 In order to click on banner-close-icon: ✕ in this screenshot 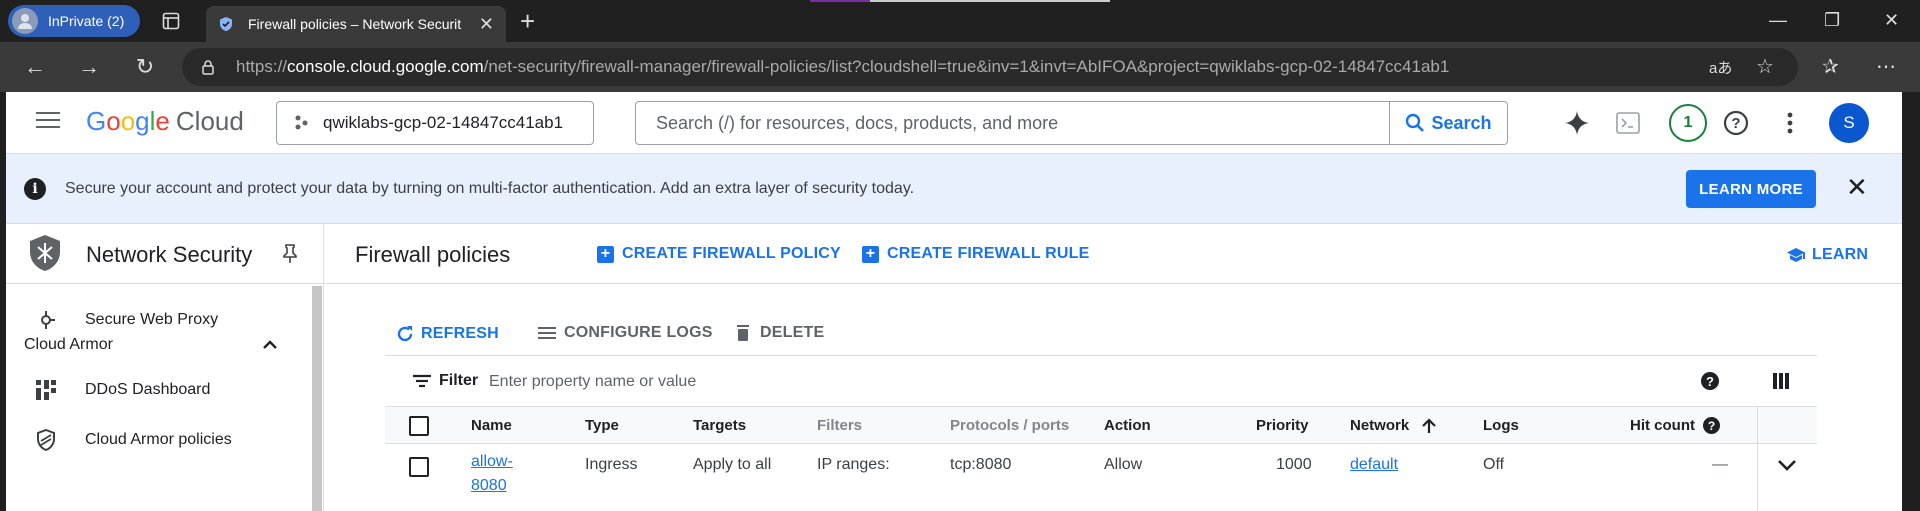, I will do `click(1857, 187)`.